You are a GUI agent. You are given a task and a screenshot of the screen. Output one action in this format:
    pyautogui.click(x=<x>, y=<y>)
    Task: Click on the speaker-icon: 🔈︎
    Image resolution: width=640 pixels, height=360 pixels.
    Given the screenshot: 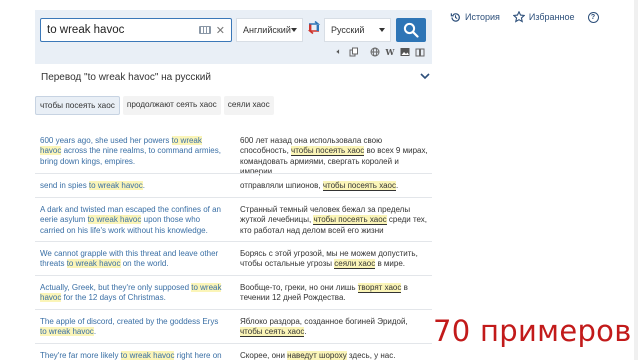 What is the action you would take?
    pyautogui.click(x=339, y=52)
    